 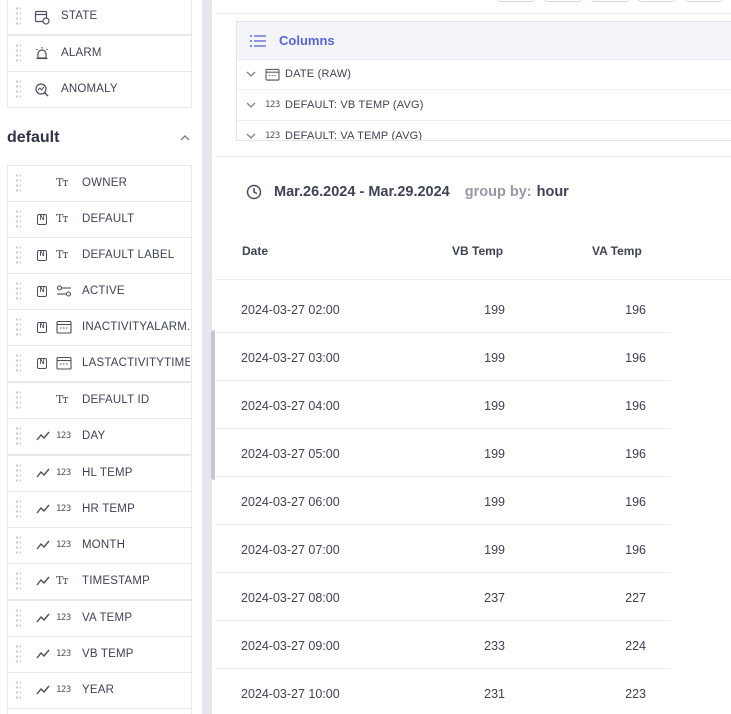 I want to click on field-item-default-id: Tт DEFAULT ID, so click(x=99, y=400).